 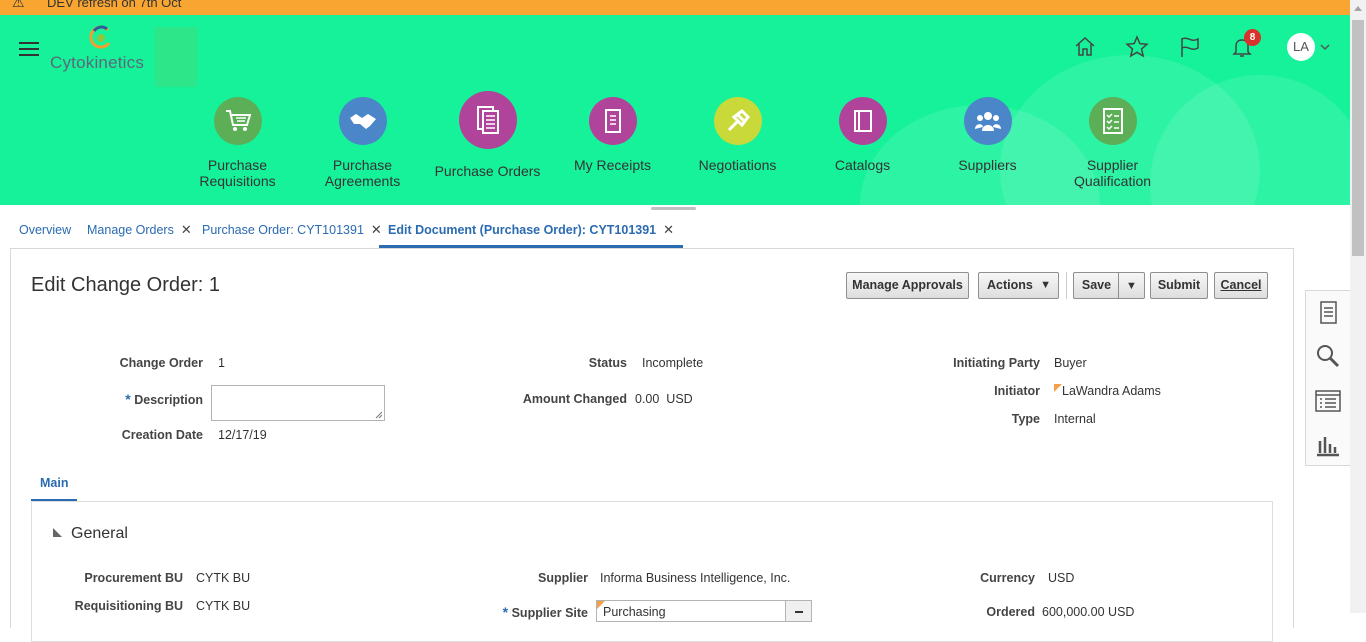 I want to click on nav-catalogs: Catalogs, so click(x=862, y=132).